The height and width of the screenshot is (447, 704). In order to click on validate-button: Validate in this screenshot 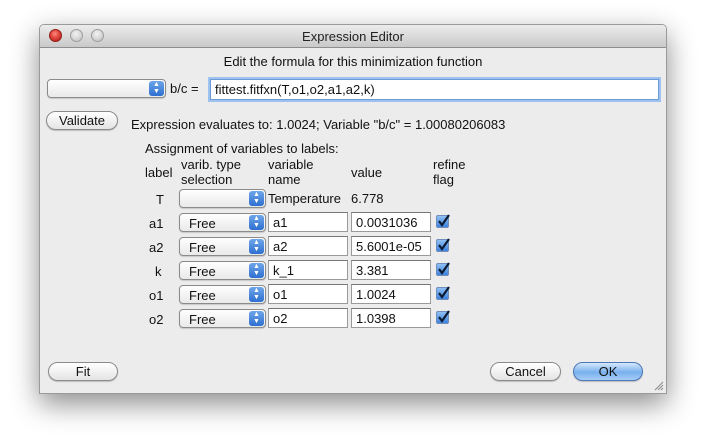, I will do `click(82, 120)`.